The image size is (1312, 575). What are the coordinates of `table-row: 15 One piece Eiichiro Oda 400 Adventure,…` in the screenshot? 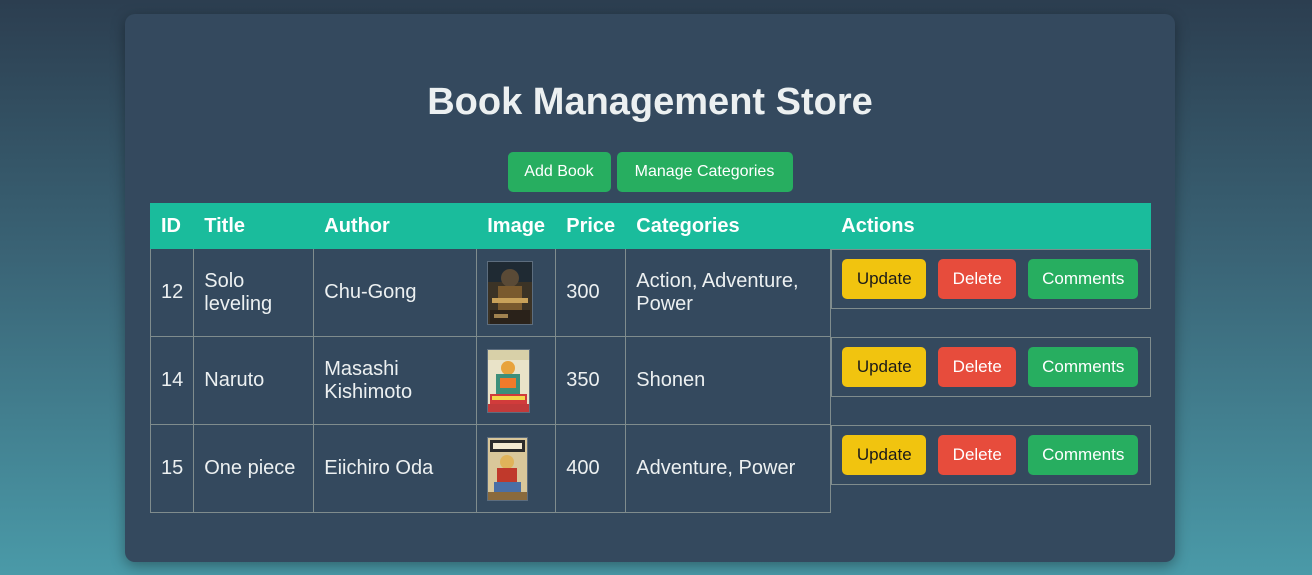 It's located at (650, 468).